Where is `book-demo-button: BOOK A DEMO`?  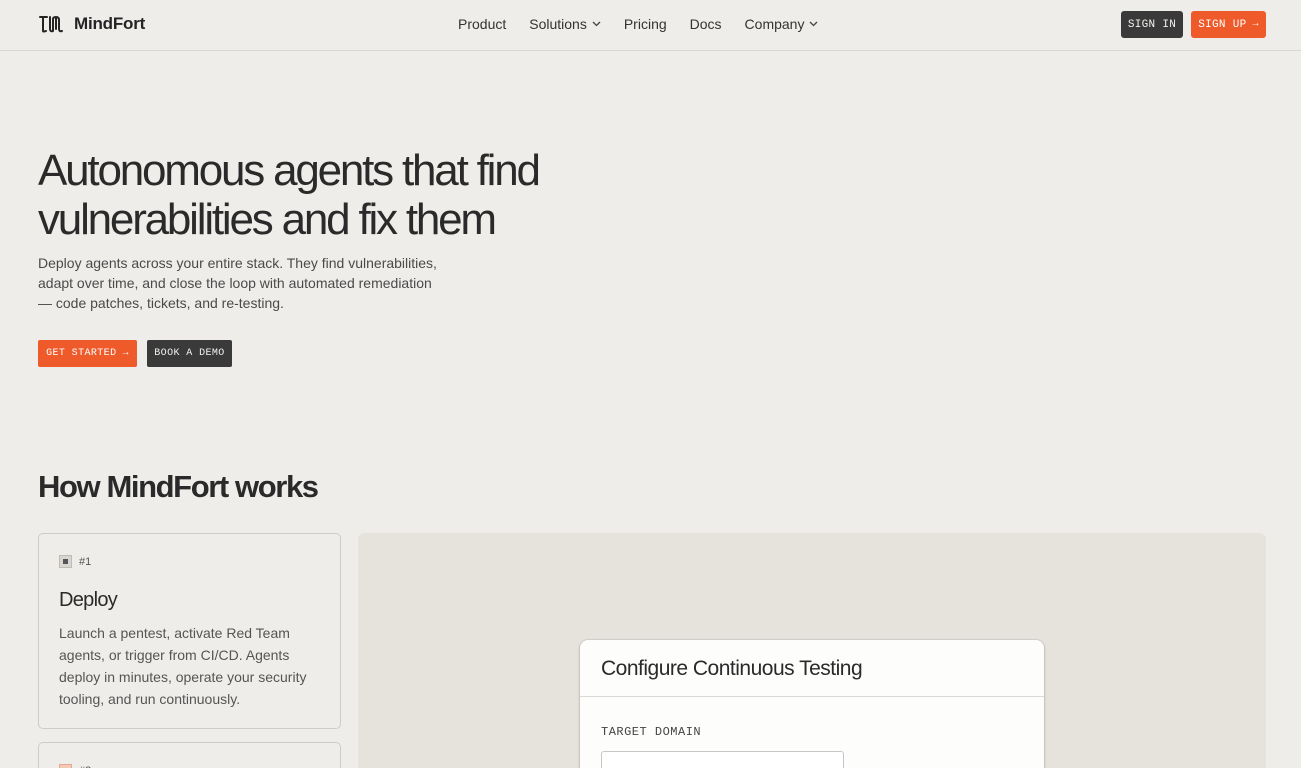 book-demo-button: BOOK A DEMO is located at coordinates (189, 353).